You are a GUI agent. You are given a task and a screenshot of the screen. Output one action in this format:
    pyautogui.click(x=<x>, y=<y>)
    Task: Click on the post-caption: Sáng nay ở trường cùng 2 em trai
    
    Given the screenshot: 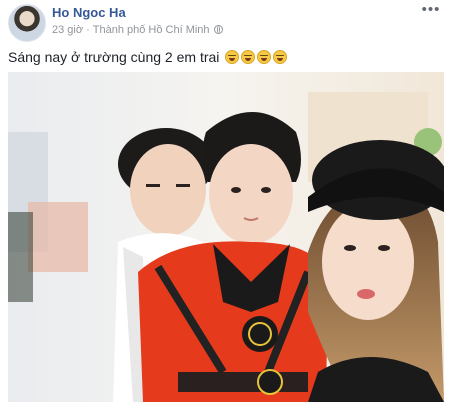 What is the action you would take?
    pyautogui.click(x=148, y=57)
    